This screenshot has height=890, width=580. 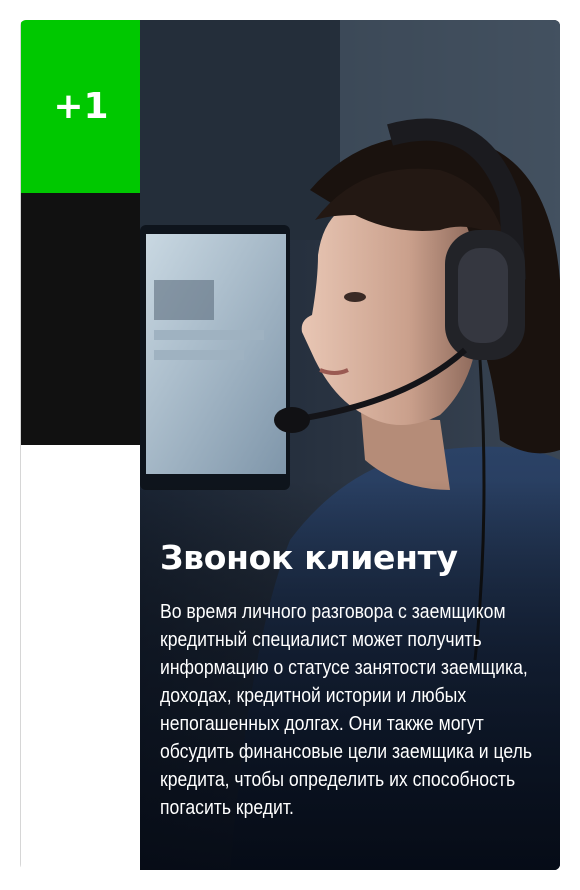 What do you see at coordinates (309, 557) in the screenshot?
I see `card-title: Звонок клиенту` at bounding box center [309, 557].